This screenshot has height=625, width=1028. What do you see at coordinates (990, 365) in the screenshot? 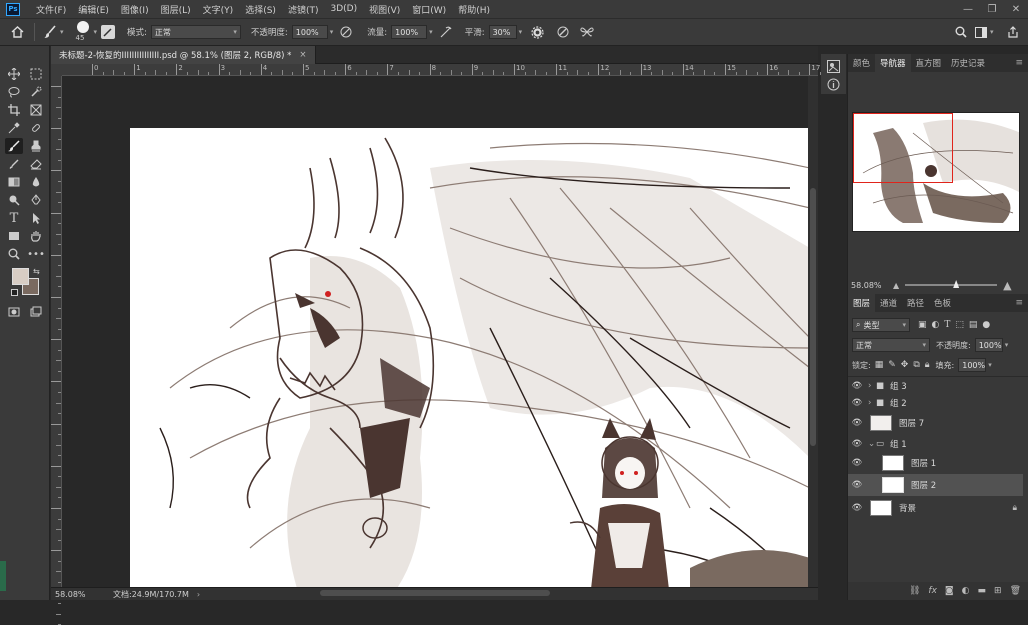
I see `fill-caret-icon: ▾` at bounding box center [990, 365].